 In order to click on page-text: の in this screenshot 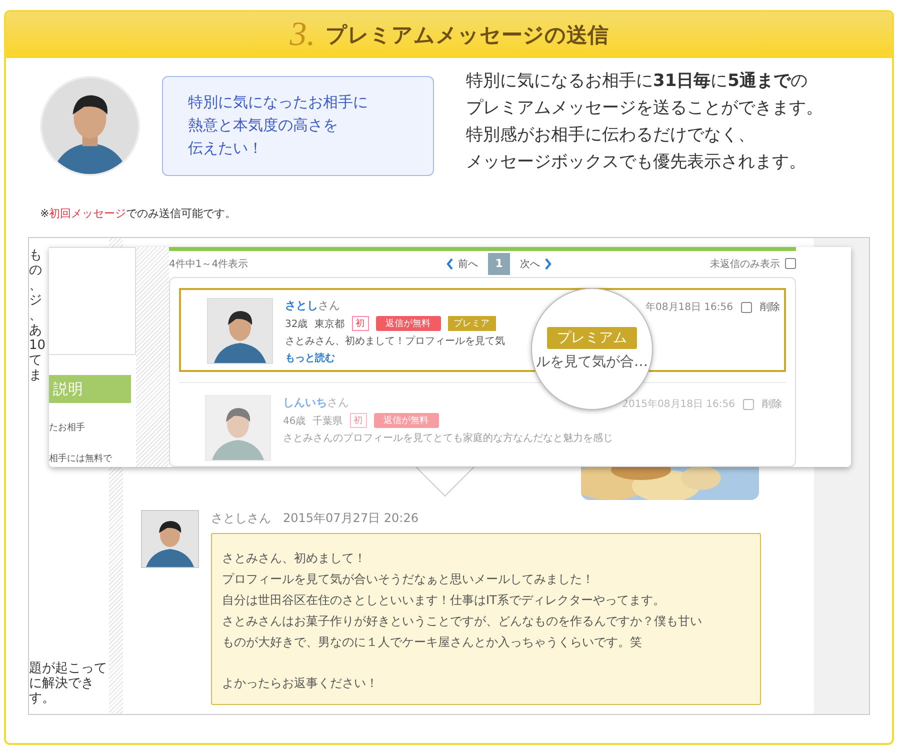, I will do `click(36, 270)`.